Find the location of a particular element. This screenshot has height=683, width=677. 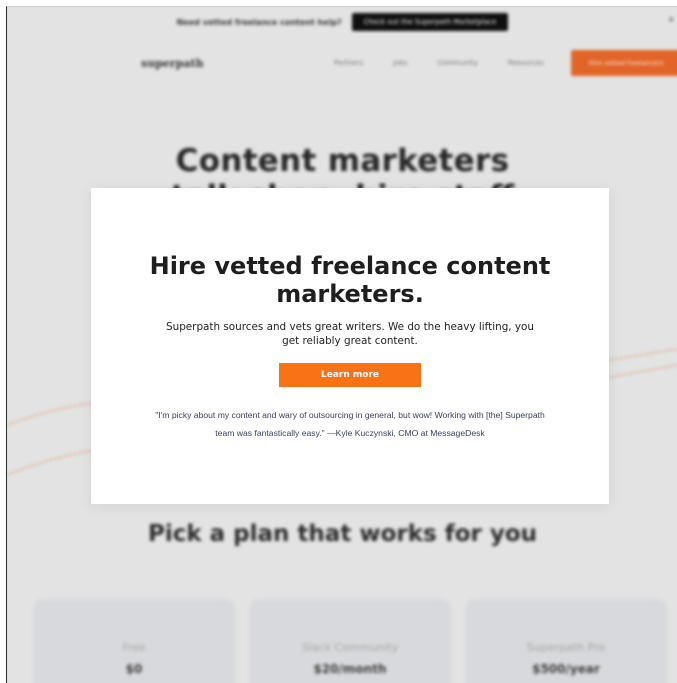

learn-more-button: Learn more is located at coordinates (350, 375).